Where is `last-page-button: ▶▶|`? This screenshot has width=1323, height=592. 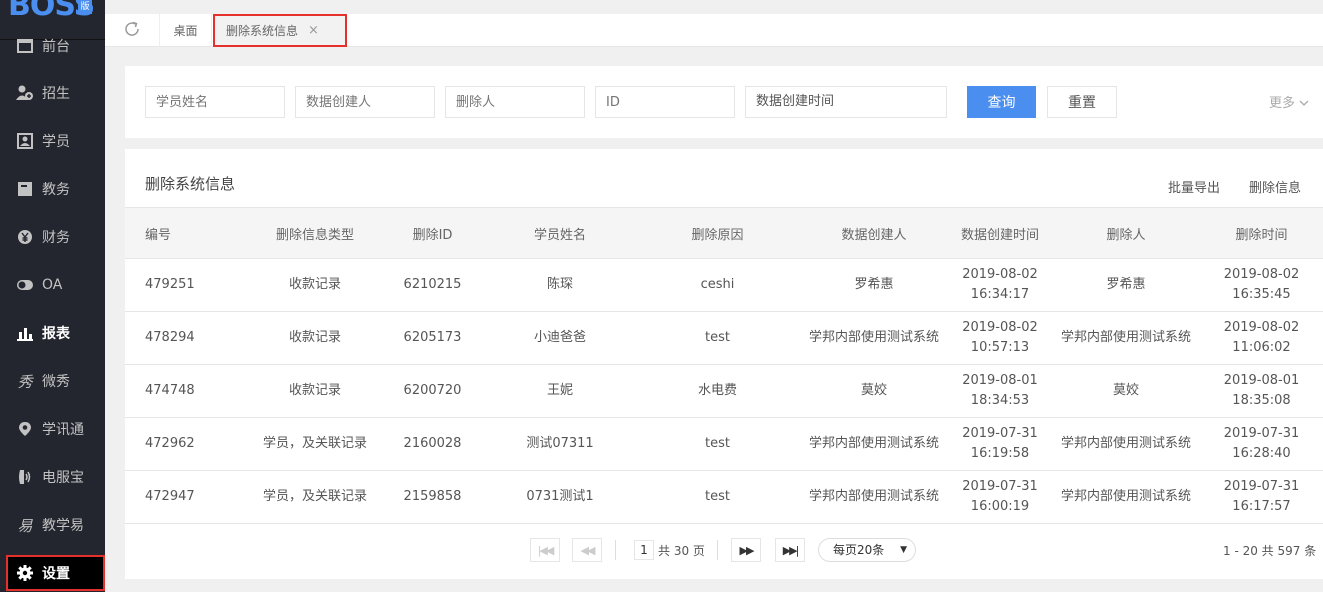
last-page-button: ▶▶| is located at coordinates (790, 550).